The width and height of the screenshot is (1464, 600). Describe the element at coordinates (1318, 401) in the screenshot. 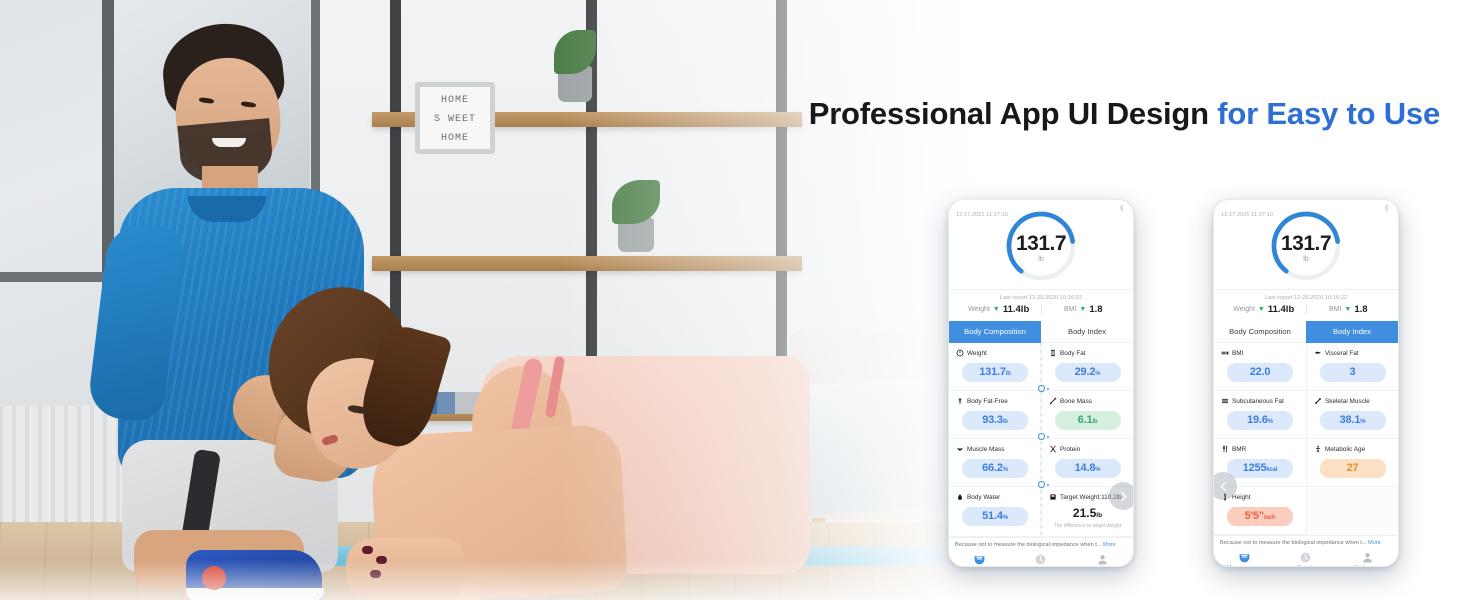

I see `skeletal-muscle-icon` at that location.